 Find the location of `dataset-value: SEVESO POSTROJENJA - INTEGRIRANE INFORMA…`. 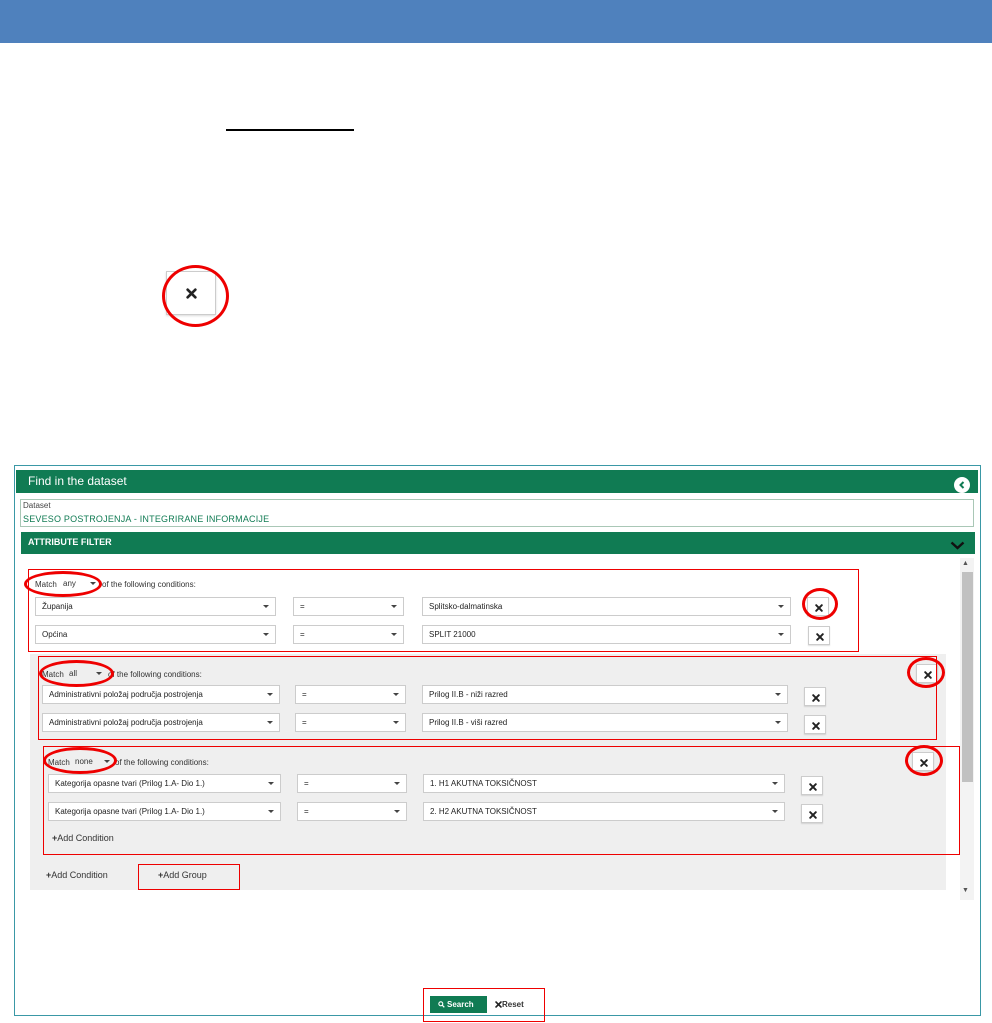

dataset-value: SEVESO POSTROJENJA - INTEGRIRANE INFORMA… is located at coordinates (146, 519).